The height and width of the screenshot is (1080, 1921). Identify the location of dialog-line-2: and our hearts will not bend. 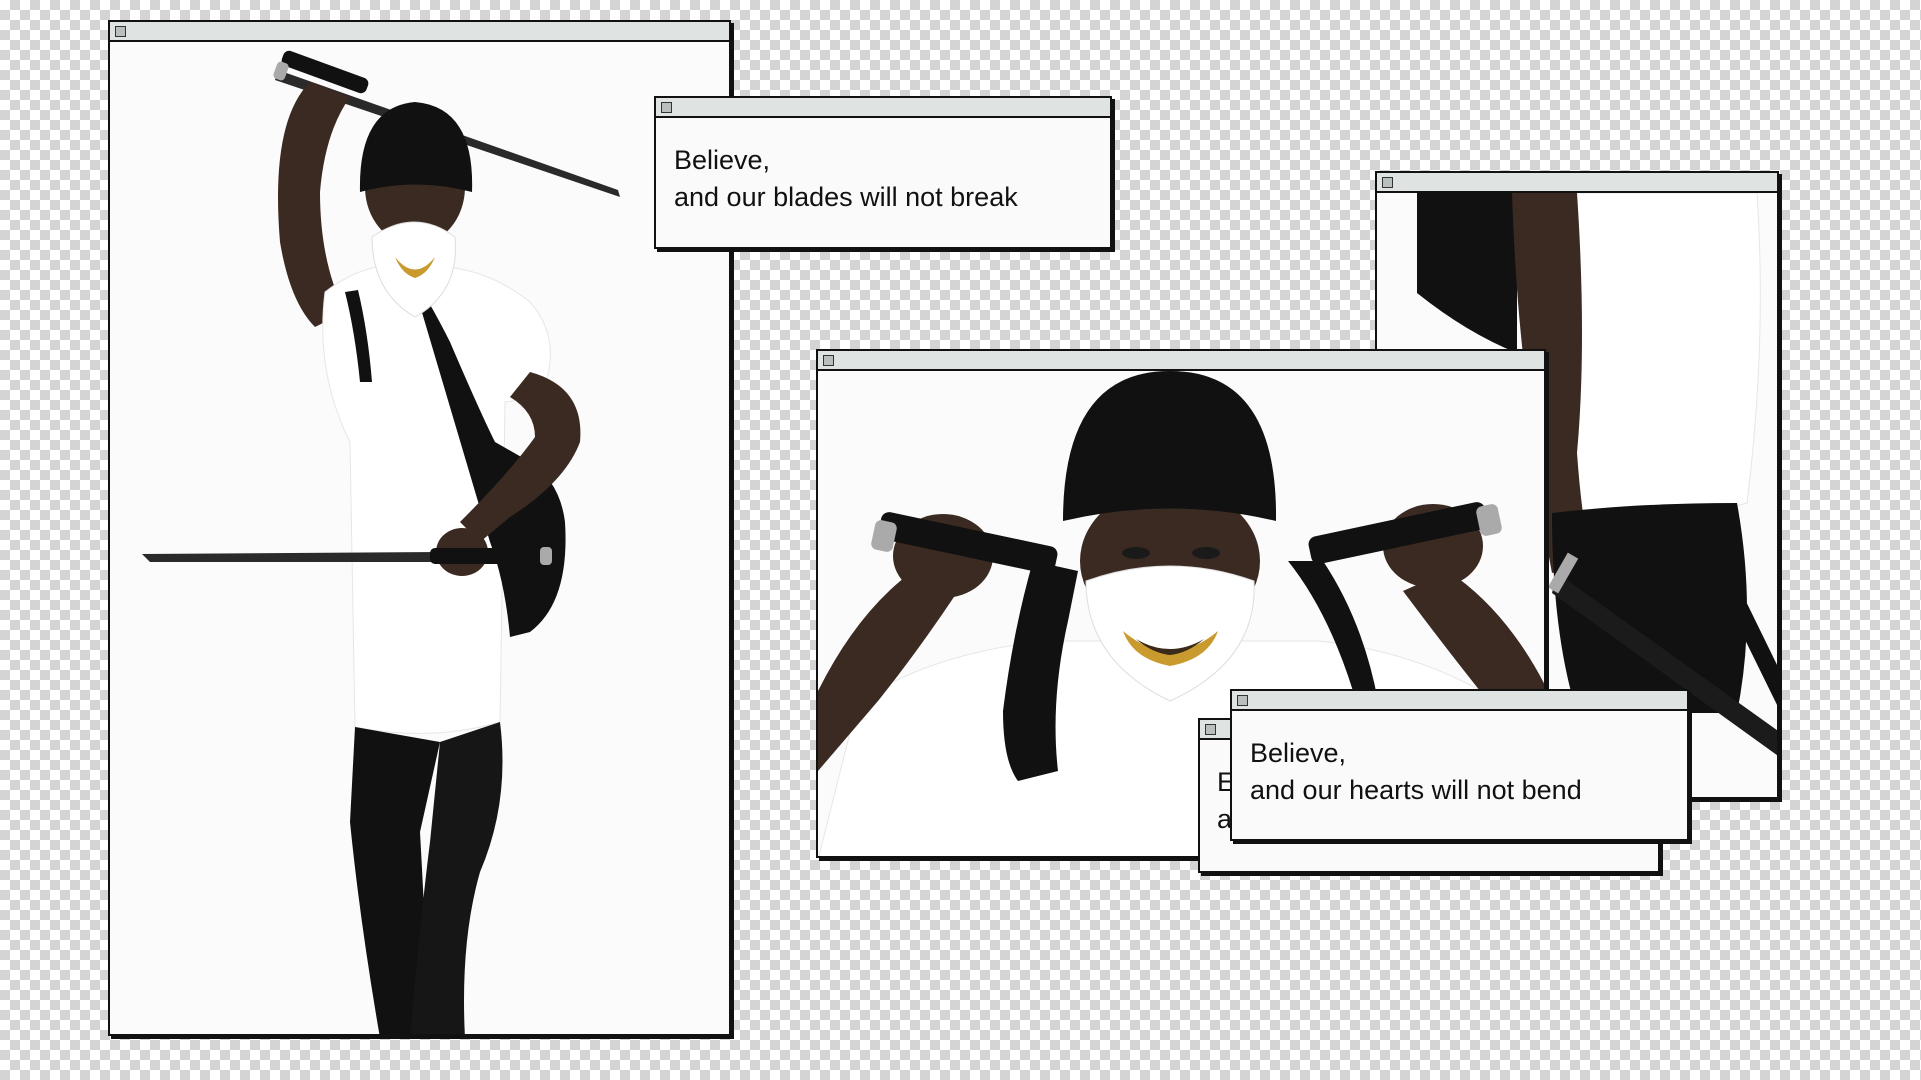
(1416, 790).